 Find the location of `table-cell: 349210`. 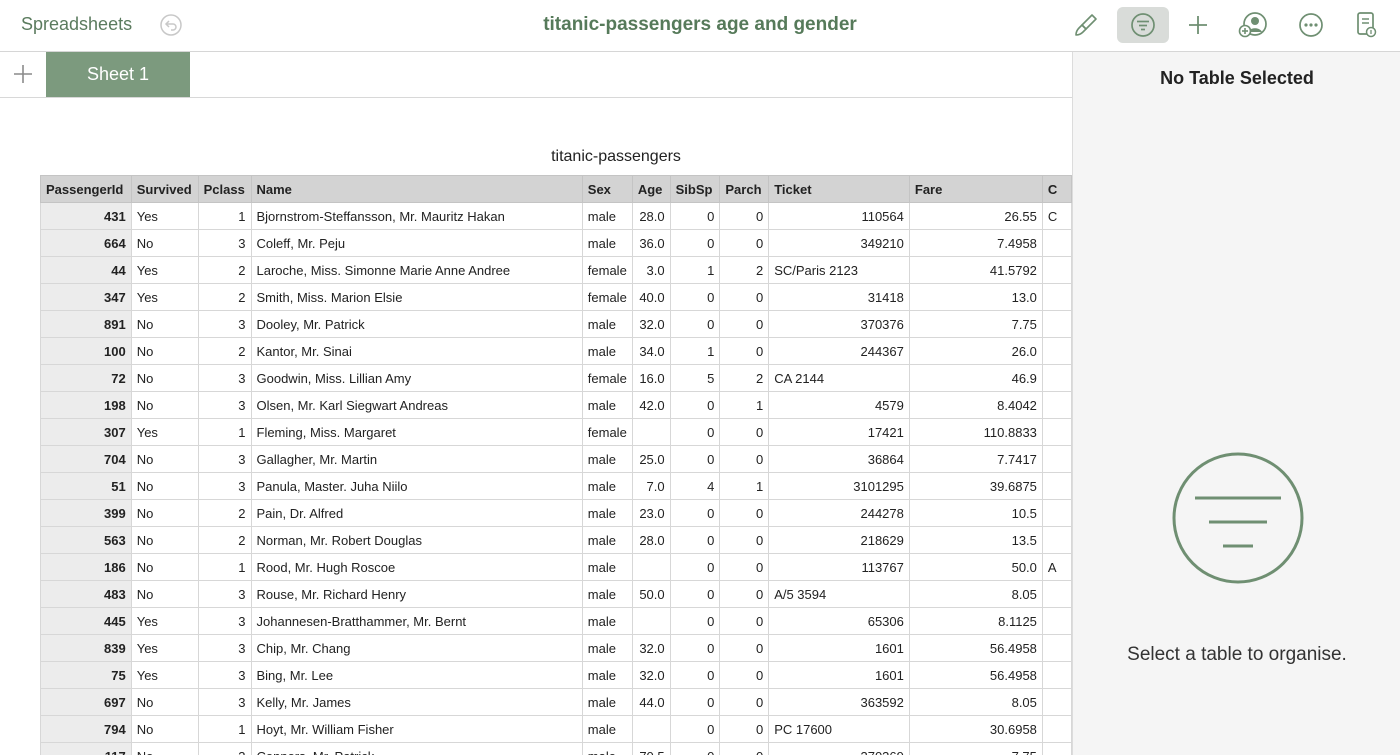

table-cell: 349210 is located at coordinates (839, 243).